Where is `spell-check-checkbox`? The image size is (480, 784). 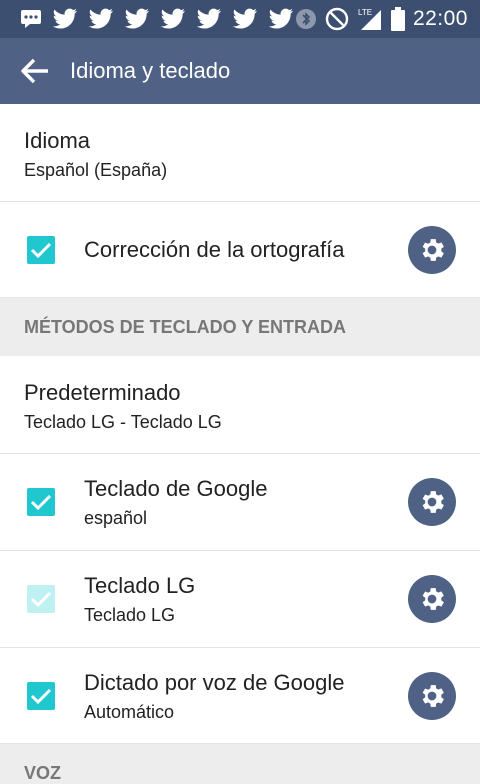
spell-check-checkbox is located at coordinates (41, 249).